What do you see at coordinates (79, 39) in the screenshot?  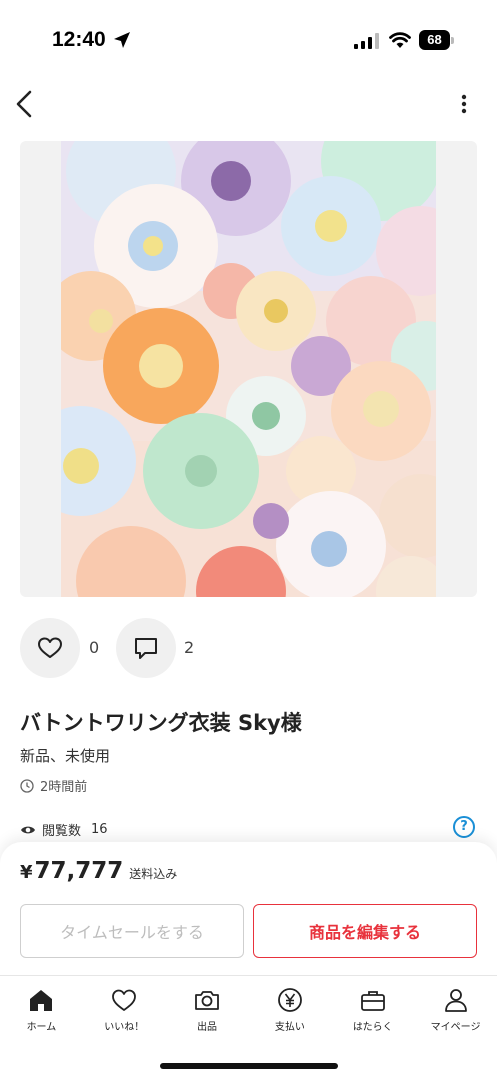 I see `status-time: 12:40` at bounding box center [79, 39].